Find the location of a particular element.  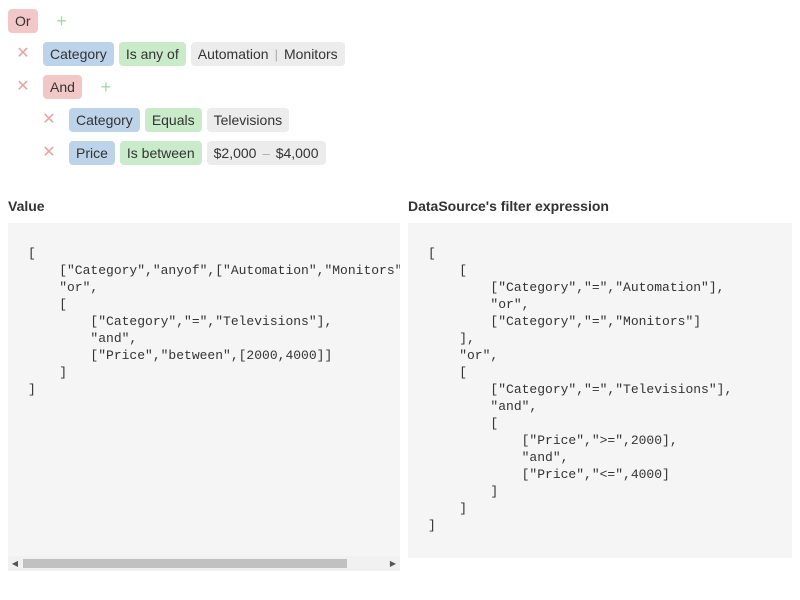

condition-value: Automation | Monitors is located at coordinates (267, 54).